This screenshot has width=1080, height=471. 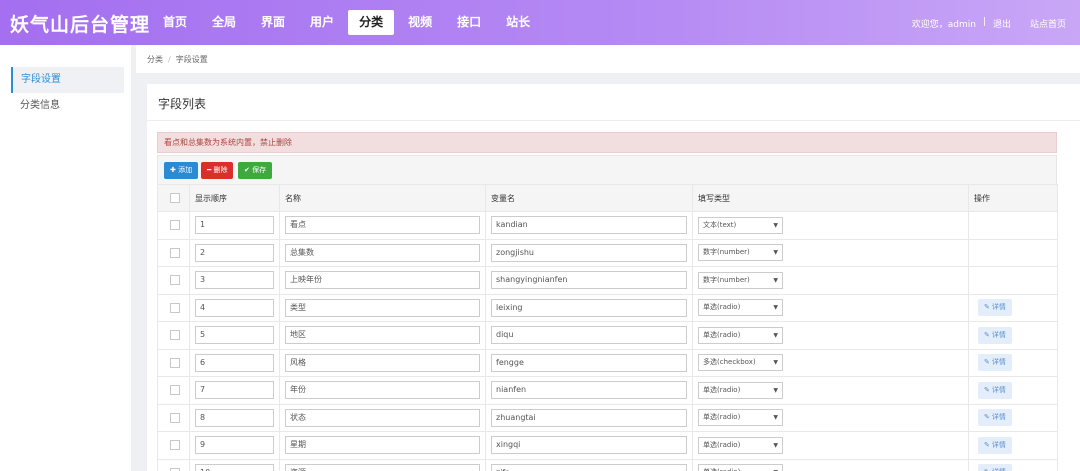 I want to click on name-input: 状态, so click(x=382, y=417).